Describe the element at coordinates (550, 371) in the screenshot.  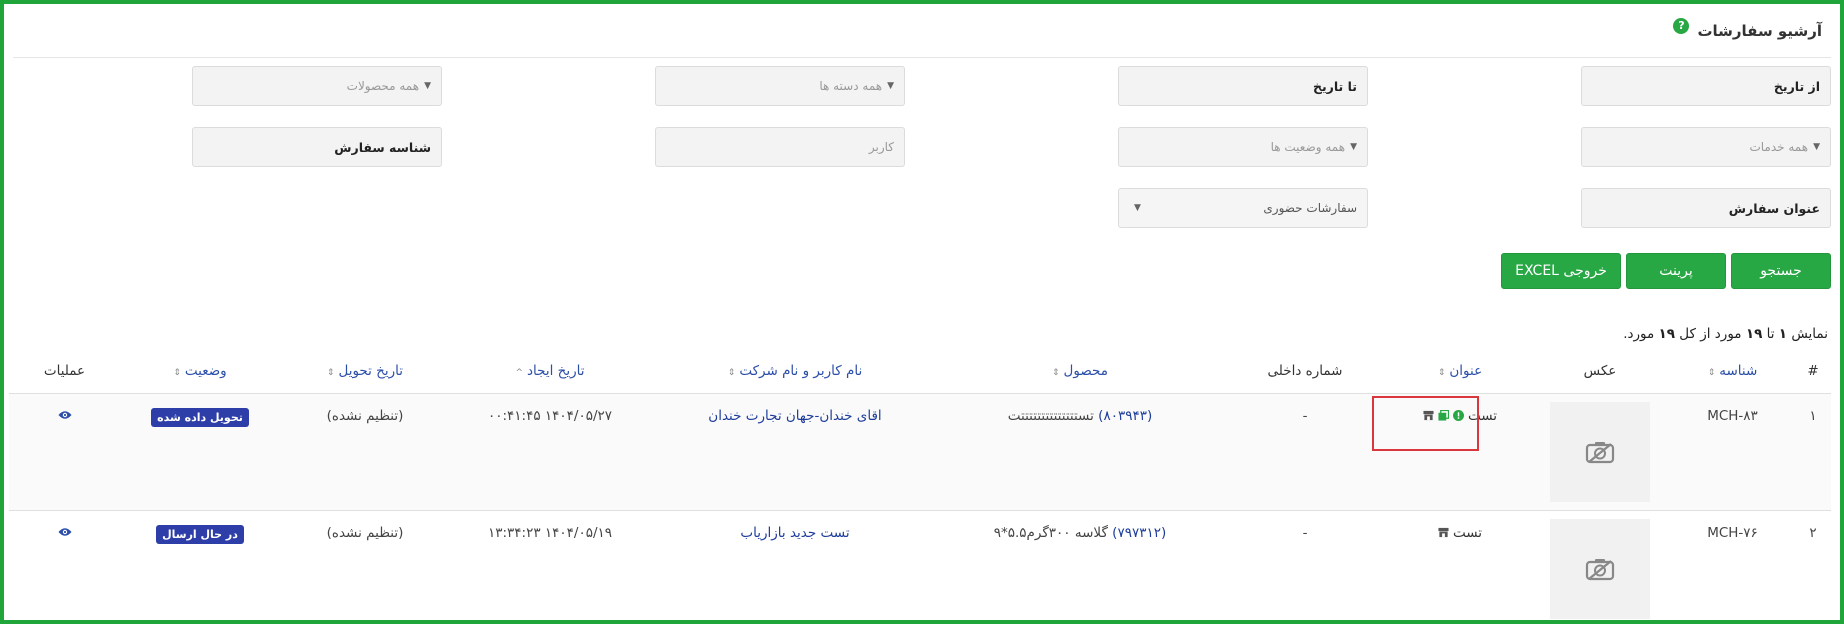
I see `col-created: تاریخ ایجاد^` at that location.